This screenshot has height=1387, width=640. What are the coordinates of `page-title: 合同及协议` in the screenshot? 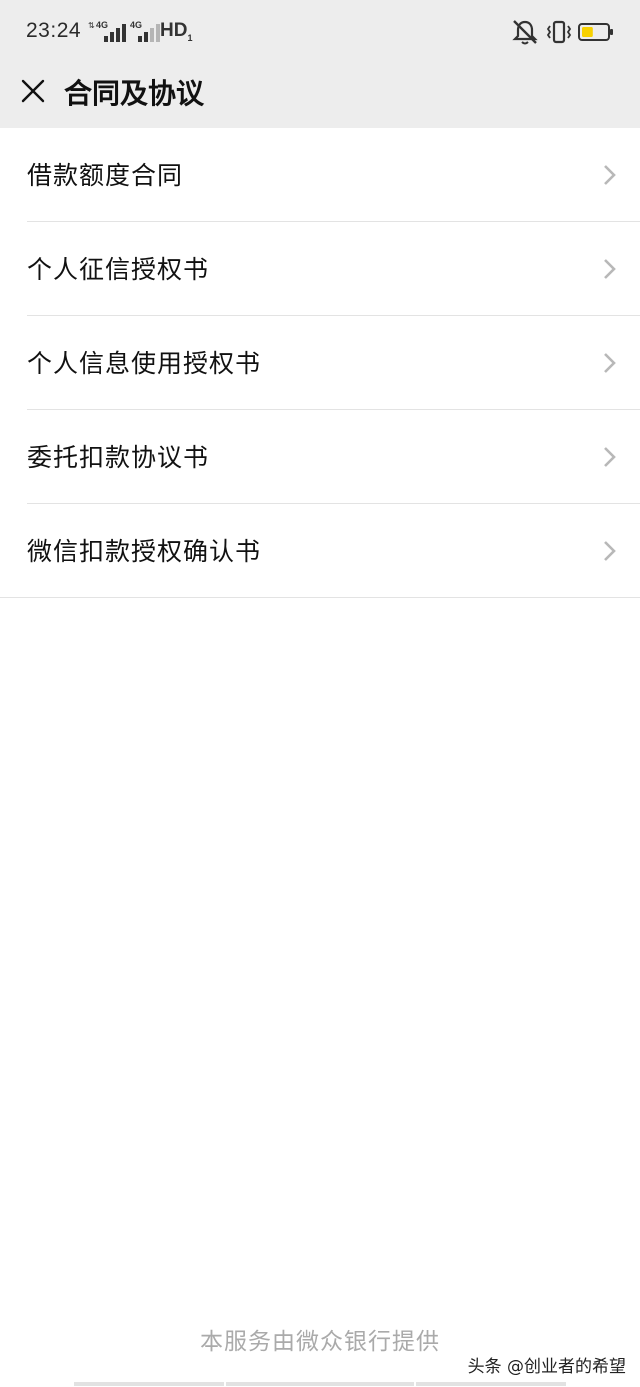 It's located at (134, 93).